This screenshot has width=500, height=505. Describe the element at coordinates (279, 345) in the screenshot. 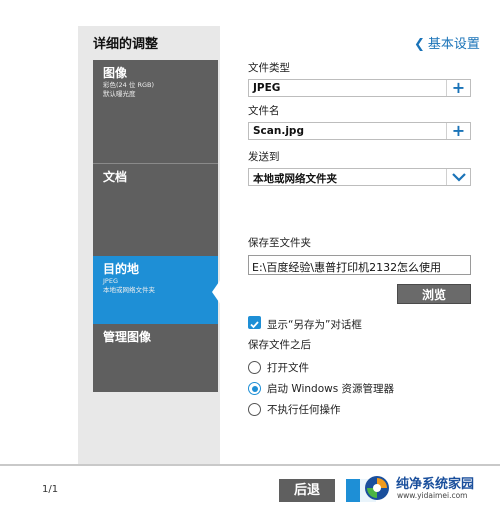

I see `after-save-label: 保存文件之后` at that location.